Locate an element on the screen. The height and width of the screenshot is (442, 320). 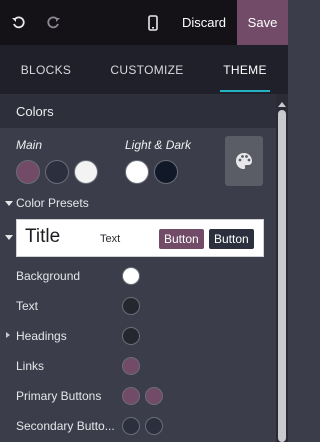
undo-button is located at coordinates (18, 22).